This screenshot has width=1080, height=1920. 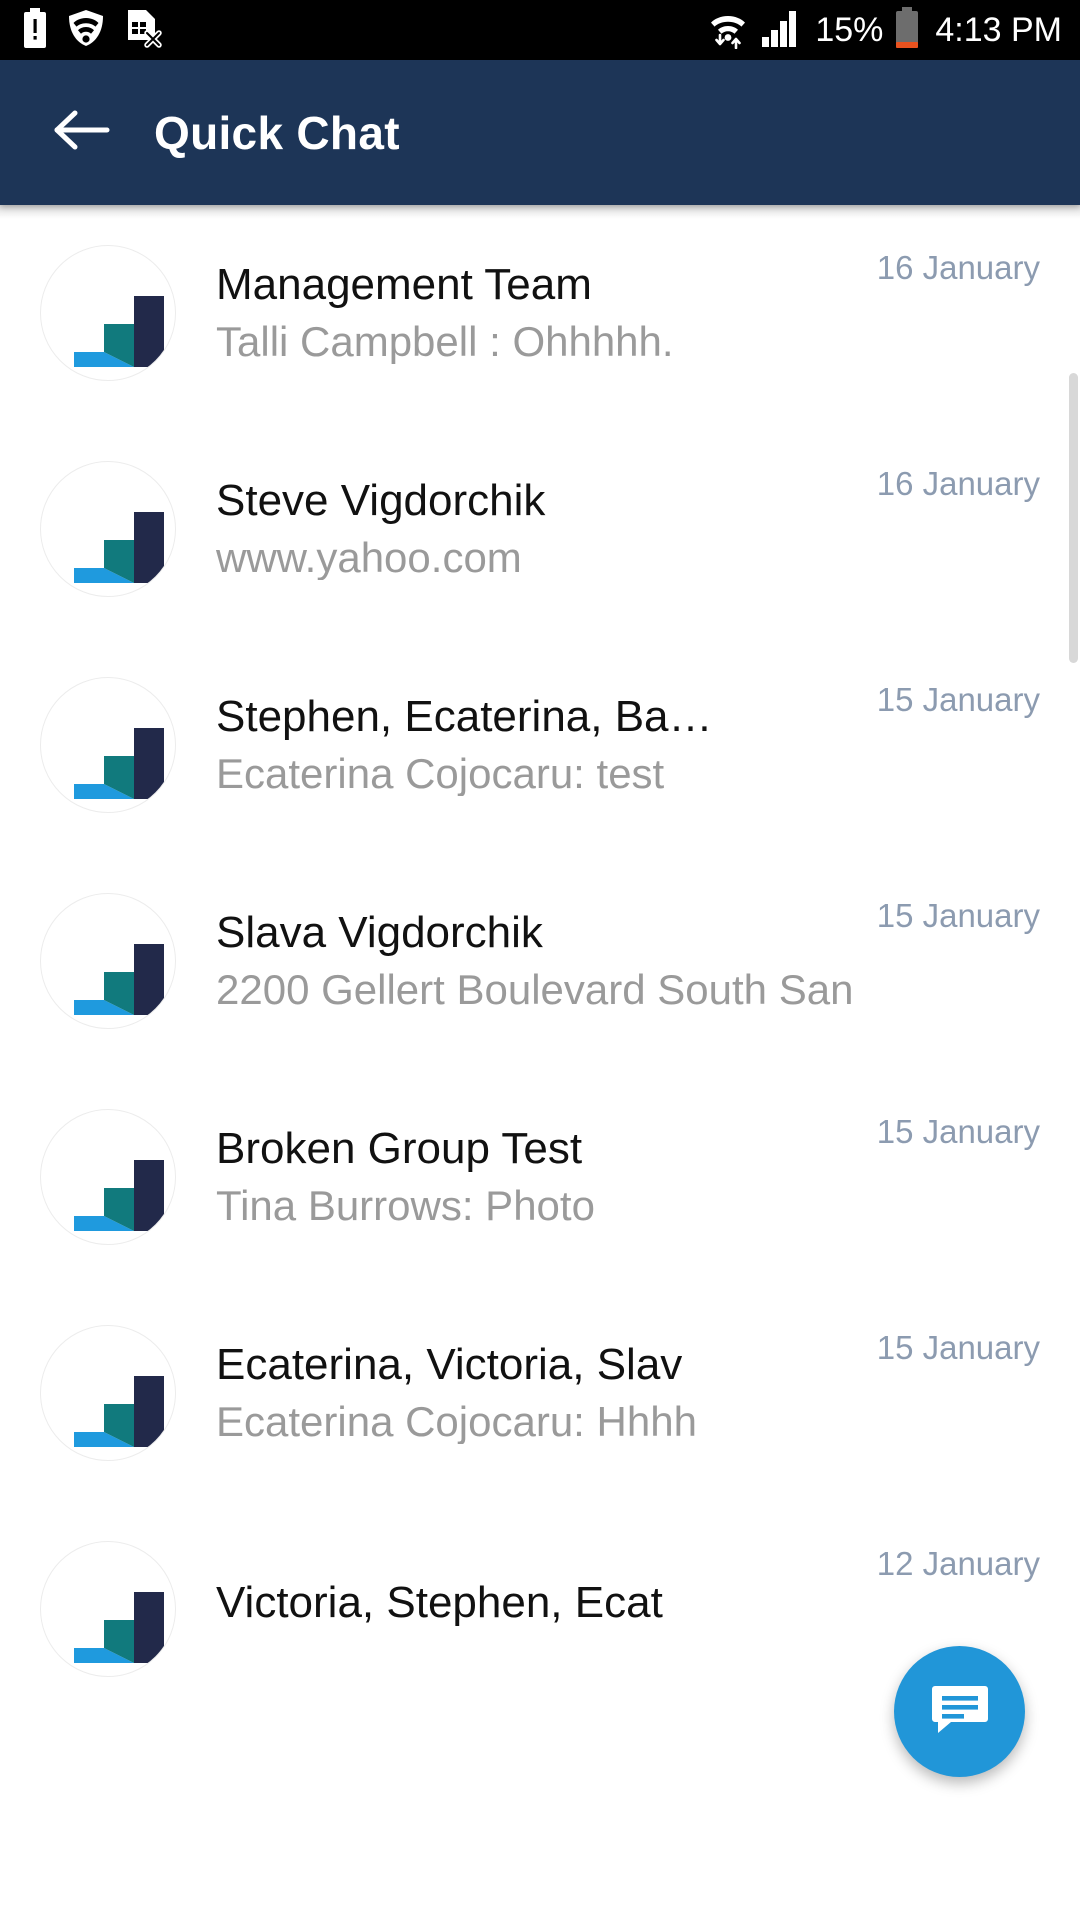 What do you see at coordinates (35, 30) in the screenshot?
I see `battery-alert-icon` at bounding box center [35, 30].